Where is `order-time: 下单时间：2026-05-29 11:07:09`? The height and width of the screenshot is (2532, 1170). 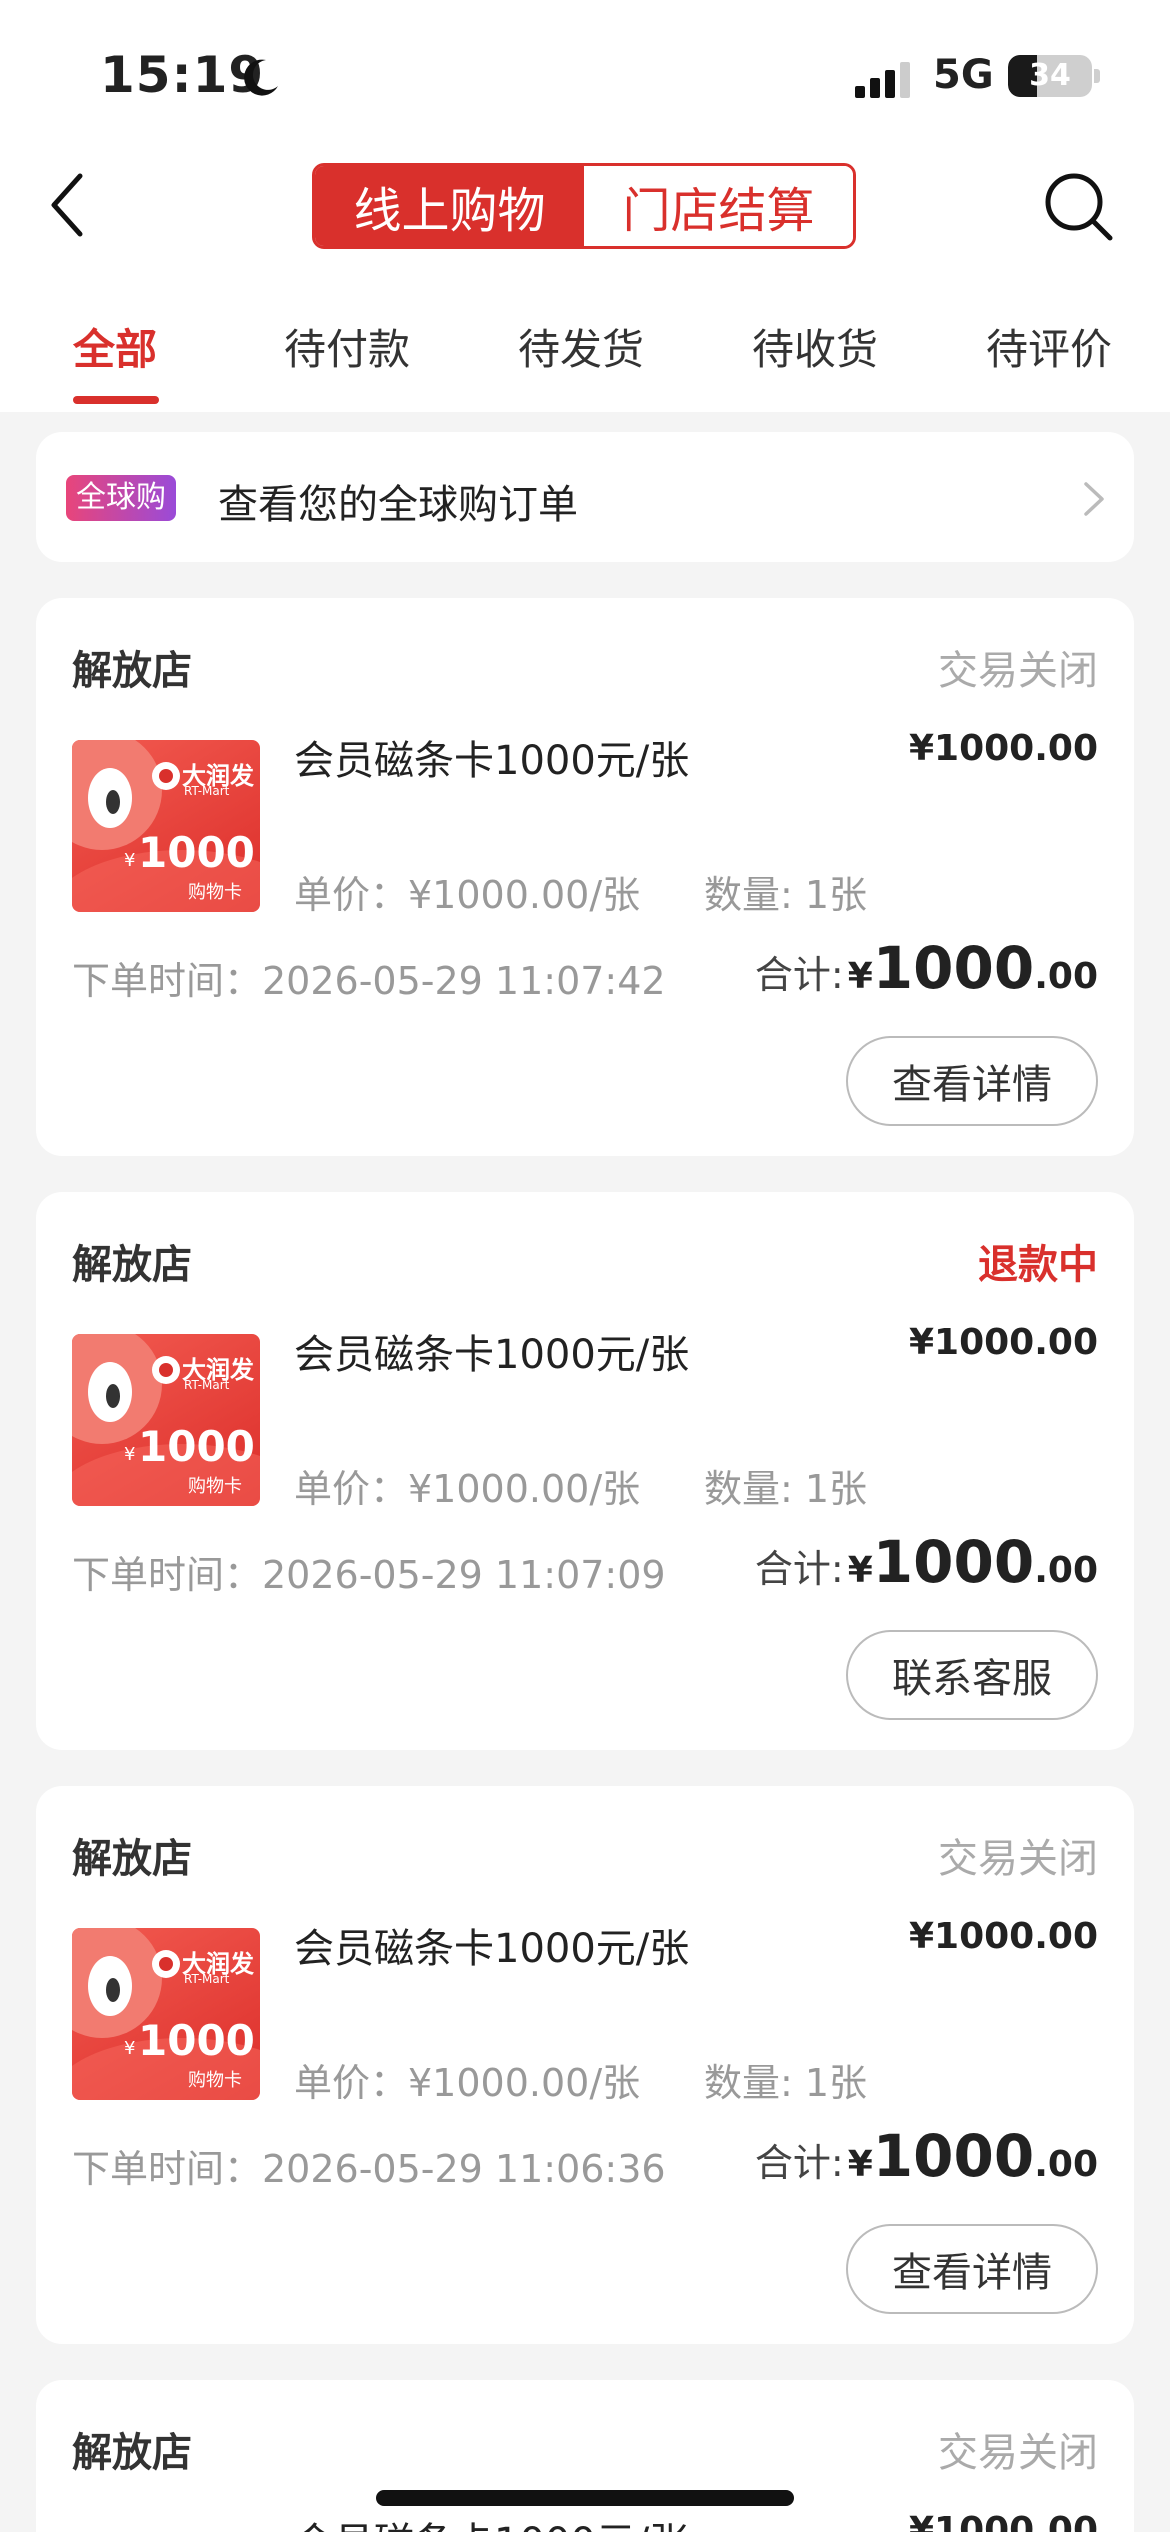 order-time: 下单时间：2026-05-29 11:07:09 is located at coordinates (369, 1575).